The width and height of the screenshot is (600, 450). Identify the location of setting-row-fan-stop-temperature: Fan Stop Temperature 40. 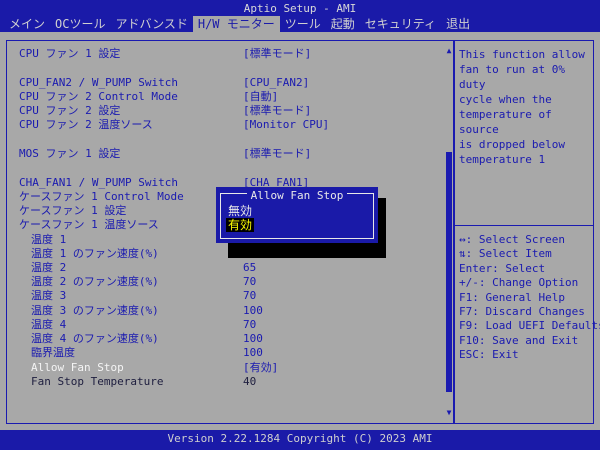
(222, 382).